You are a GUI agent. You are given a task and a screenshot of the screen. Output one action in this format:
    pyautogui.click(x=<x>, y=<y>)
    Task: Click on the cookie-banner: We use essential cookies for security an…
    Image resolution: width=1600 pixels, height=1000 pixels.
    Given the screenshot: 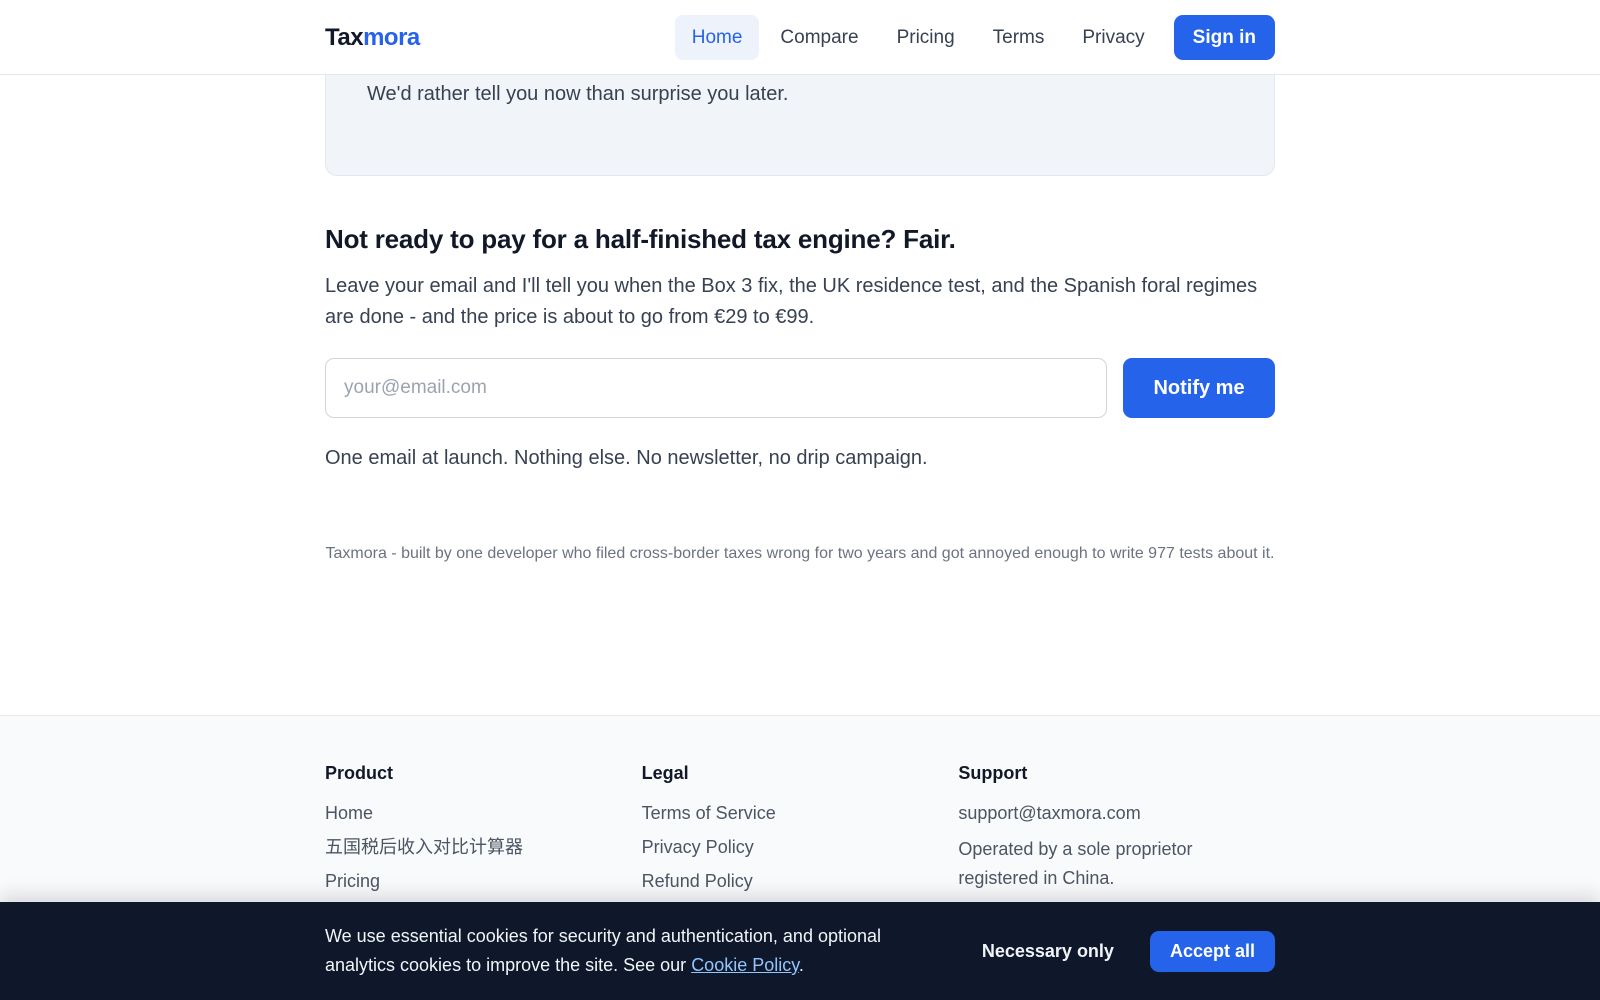 What is the action you would take?
    pyautogui.click(x=800, y=951)
    